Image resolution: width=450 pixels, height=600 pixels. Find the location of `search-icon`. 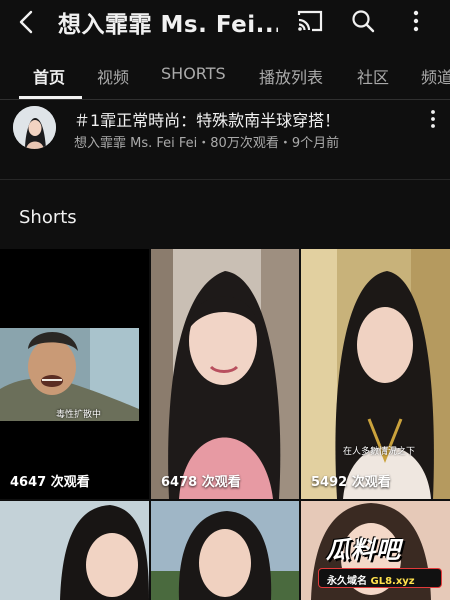

search-icon is located at coordinates (363, 21).